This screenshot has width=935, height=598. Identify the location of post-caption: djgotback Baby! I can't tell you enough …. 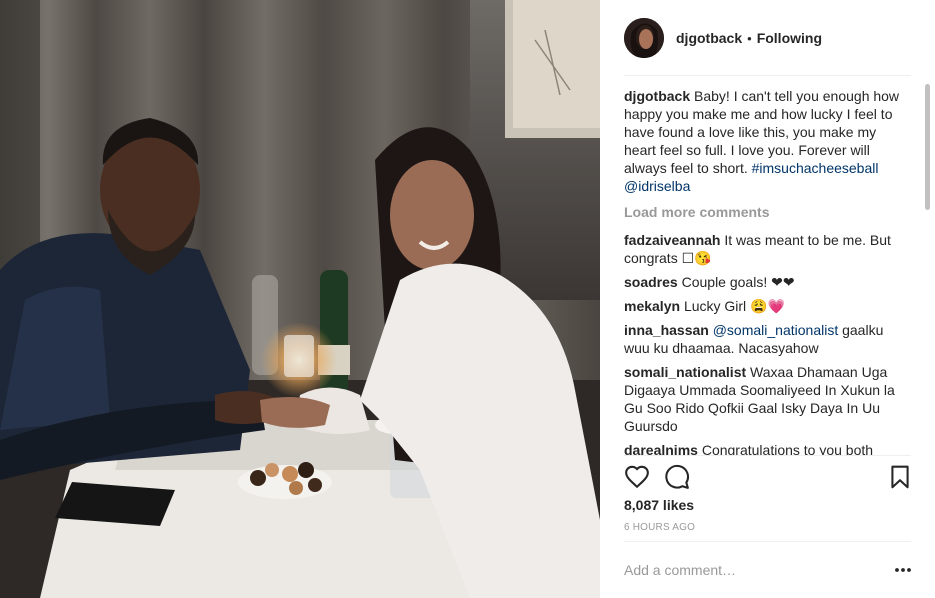
(767, 141).